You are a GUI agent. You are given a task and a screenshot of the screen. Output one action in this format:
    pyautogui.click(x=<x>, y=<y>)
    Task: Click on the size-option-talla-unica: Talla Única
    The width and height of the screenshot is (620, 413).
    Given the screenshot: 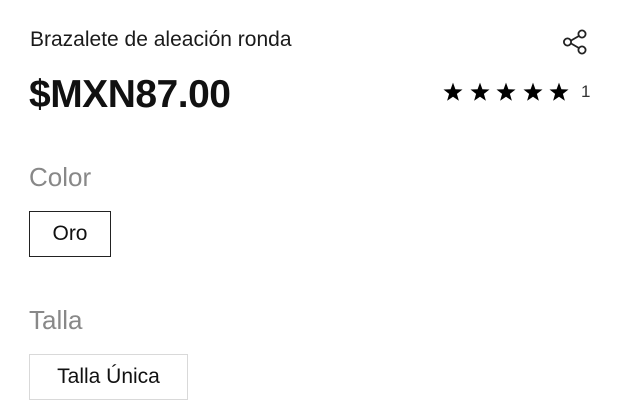 What is the action you would take?
    pyautogui.click(x=108, y=377)
    